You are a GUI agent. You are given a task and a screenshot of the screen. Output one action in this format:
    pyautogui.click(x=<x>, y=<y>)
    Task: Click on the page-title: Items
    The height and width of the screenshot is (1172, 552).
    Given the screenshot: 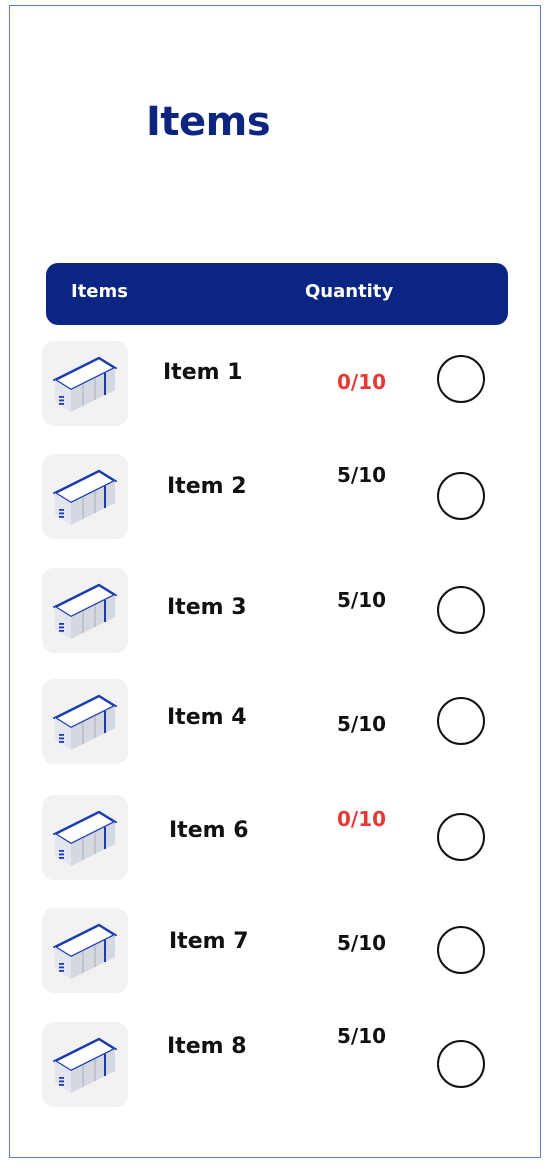 What is the action you would take?
    pyautogui.click(x=208, y=122)
    